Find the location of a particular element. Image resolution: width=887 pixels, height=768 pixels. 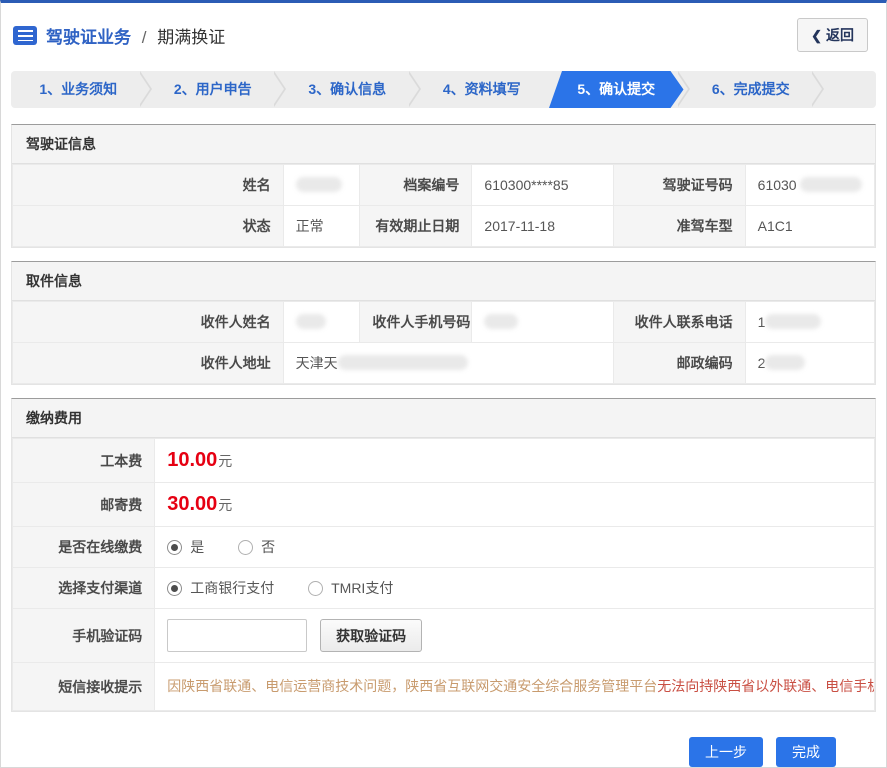

step-3-confirm-info: 3、确认信息 is located at coordinates (343, 89).